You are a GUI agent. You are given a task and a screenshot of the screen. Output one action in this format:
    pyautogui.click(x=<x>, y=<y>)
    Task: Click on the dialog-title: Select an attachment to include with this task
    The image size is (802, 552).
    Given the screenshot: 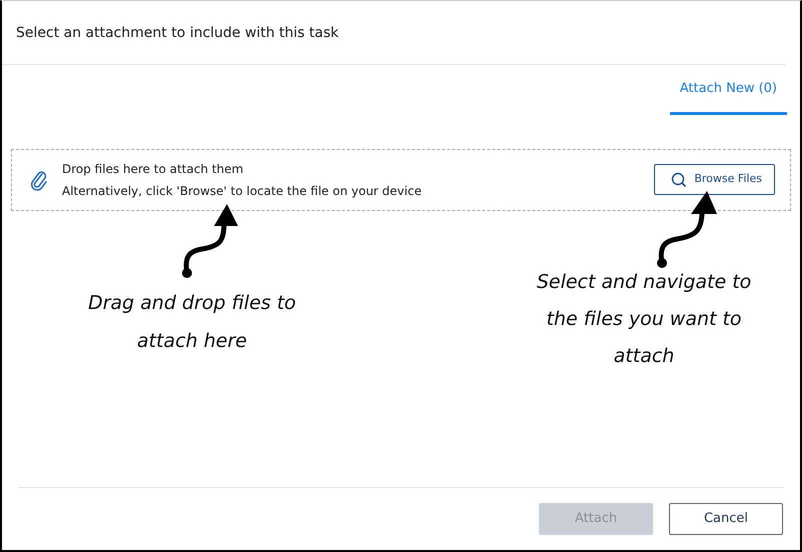 What is the action you would take?
    pyautogui.click(x=394, y=33)
    